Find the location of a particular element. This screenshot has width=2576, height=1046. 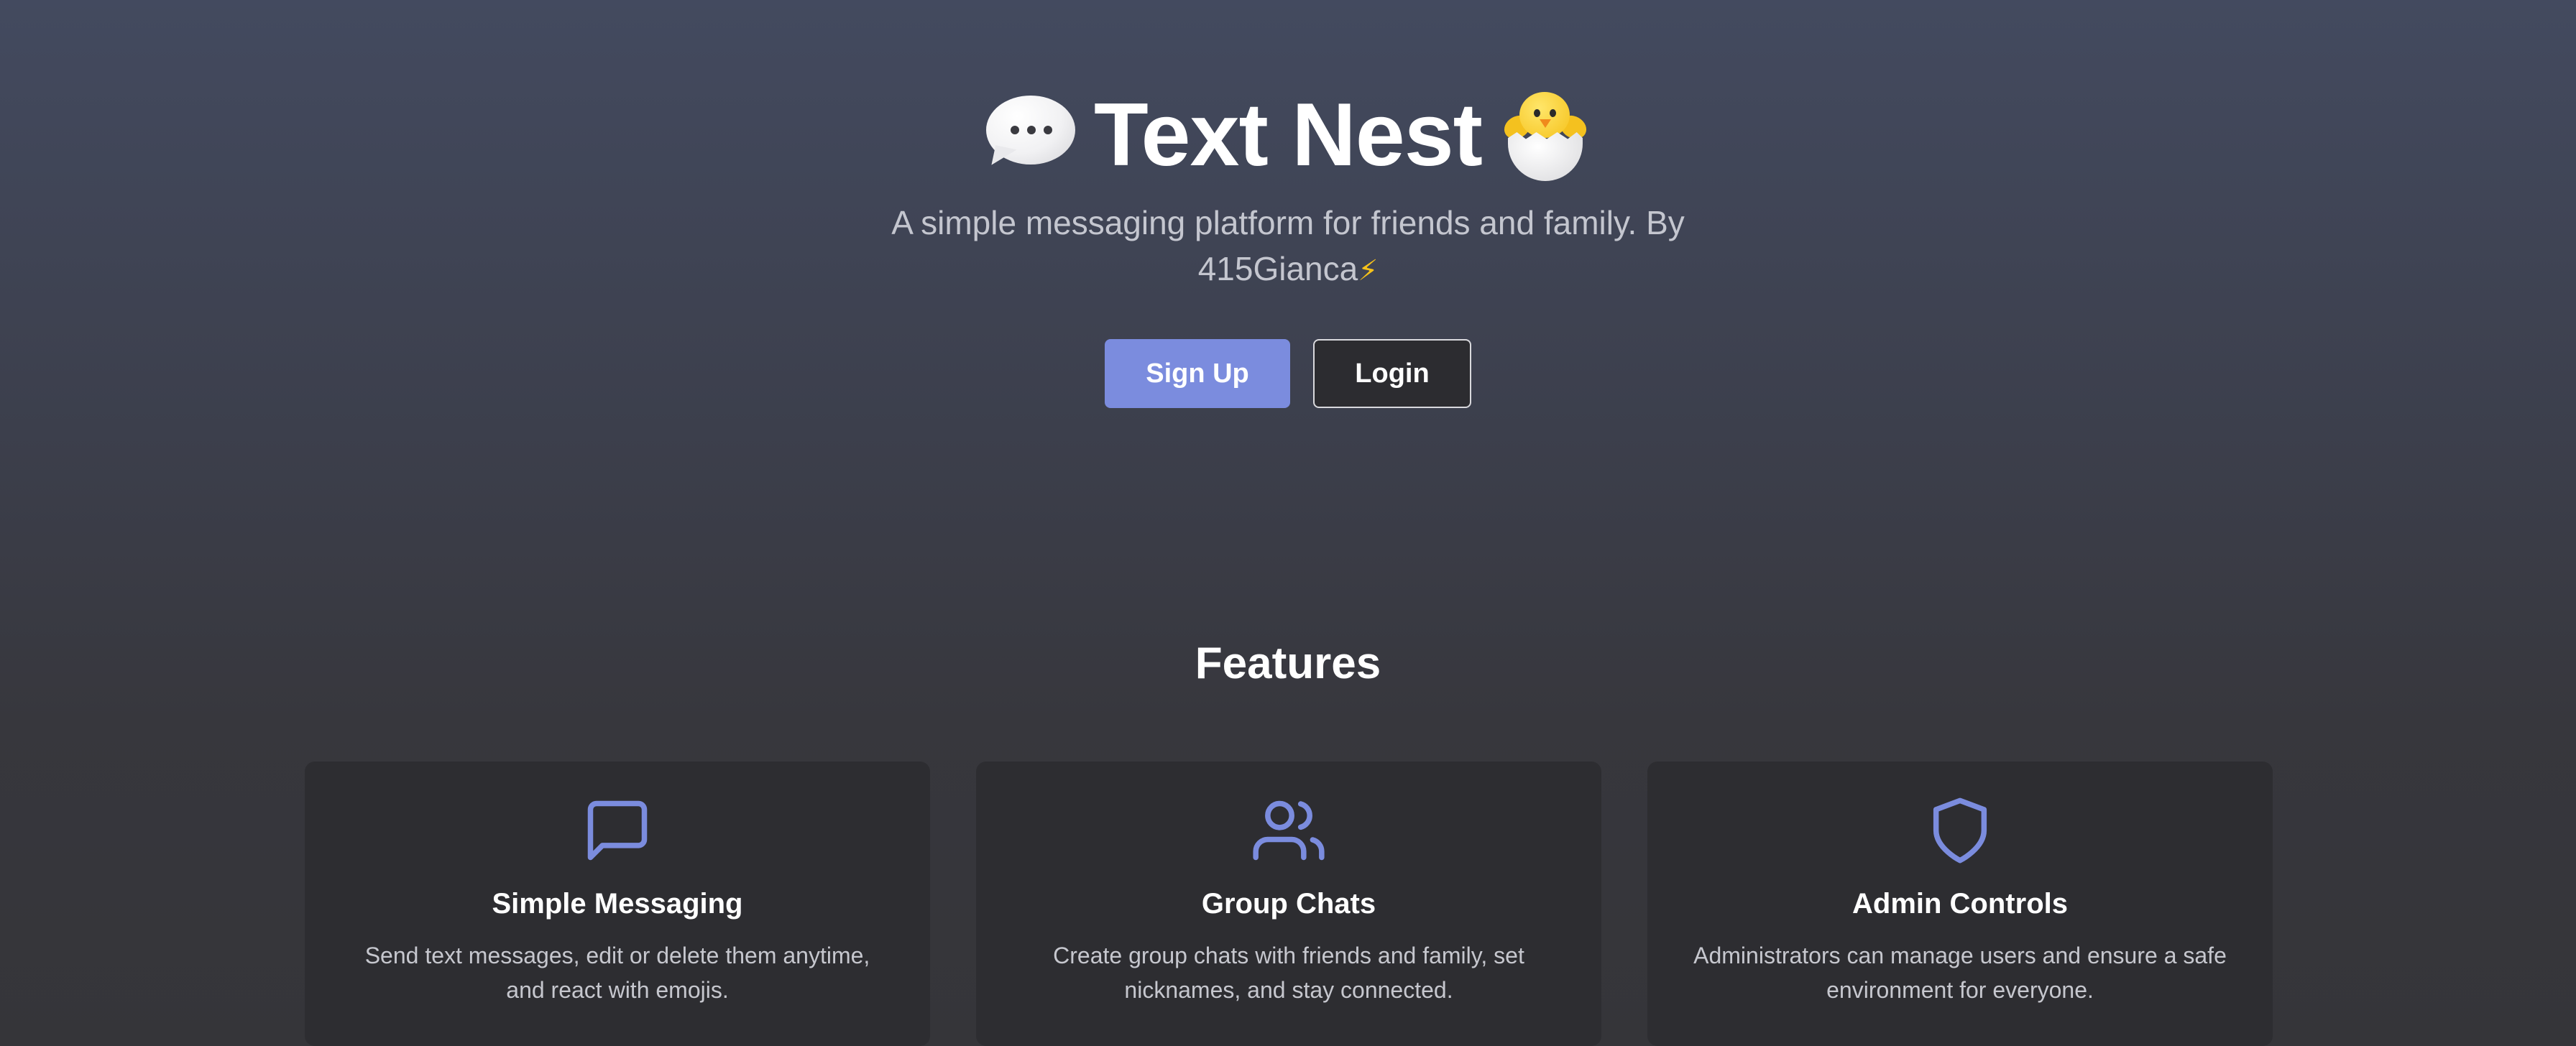

features-heading: Features is located at coordinates (1288, 663).